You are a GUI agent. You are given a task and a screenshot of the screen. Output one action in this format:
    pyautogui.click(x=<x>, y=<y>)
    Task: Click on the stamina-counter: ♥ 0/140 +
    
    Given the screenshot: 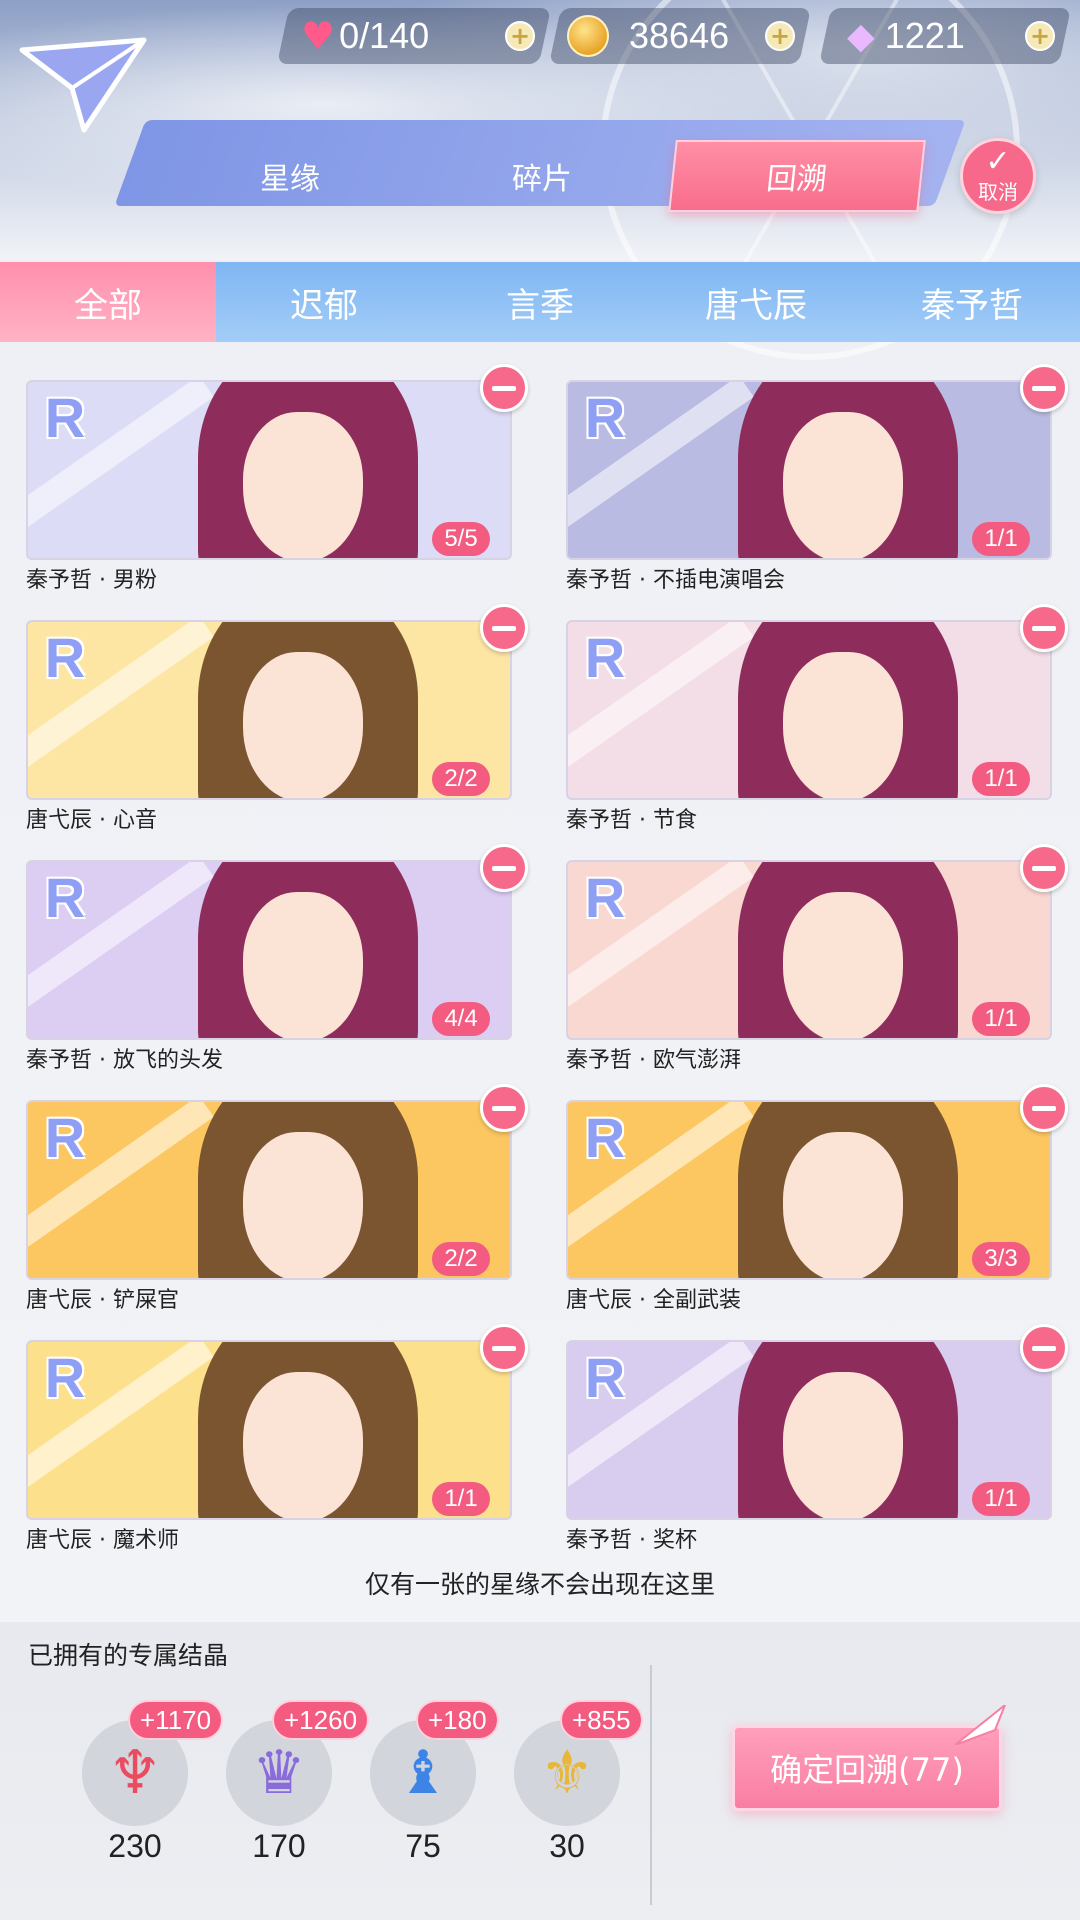 What is the action you would take?
    pyautogui.click(x=414, y=36)
    